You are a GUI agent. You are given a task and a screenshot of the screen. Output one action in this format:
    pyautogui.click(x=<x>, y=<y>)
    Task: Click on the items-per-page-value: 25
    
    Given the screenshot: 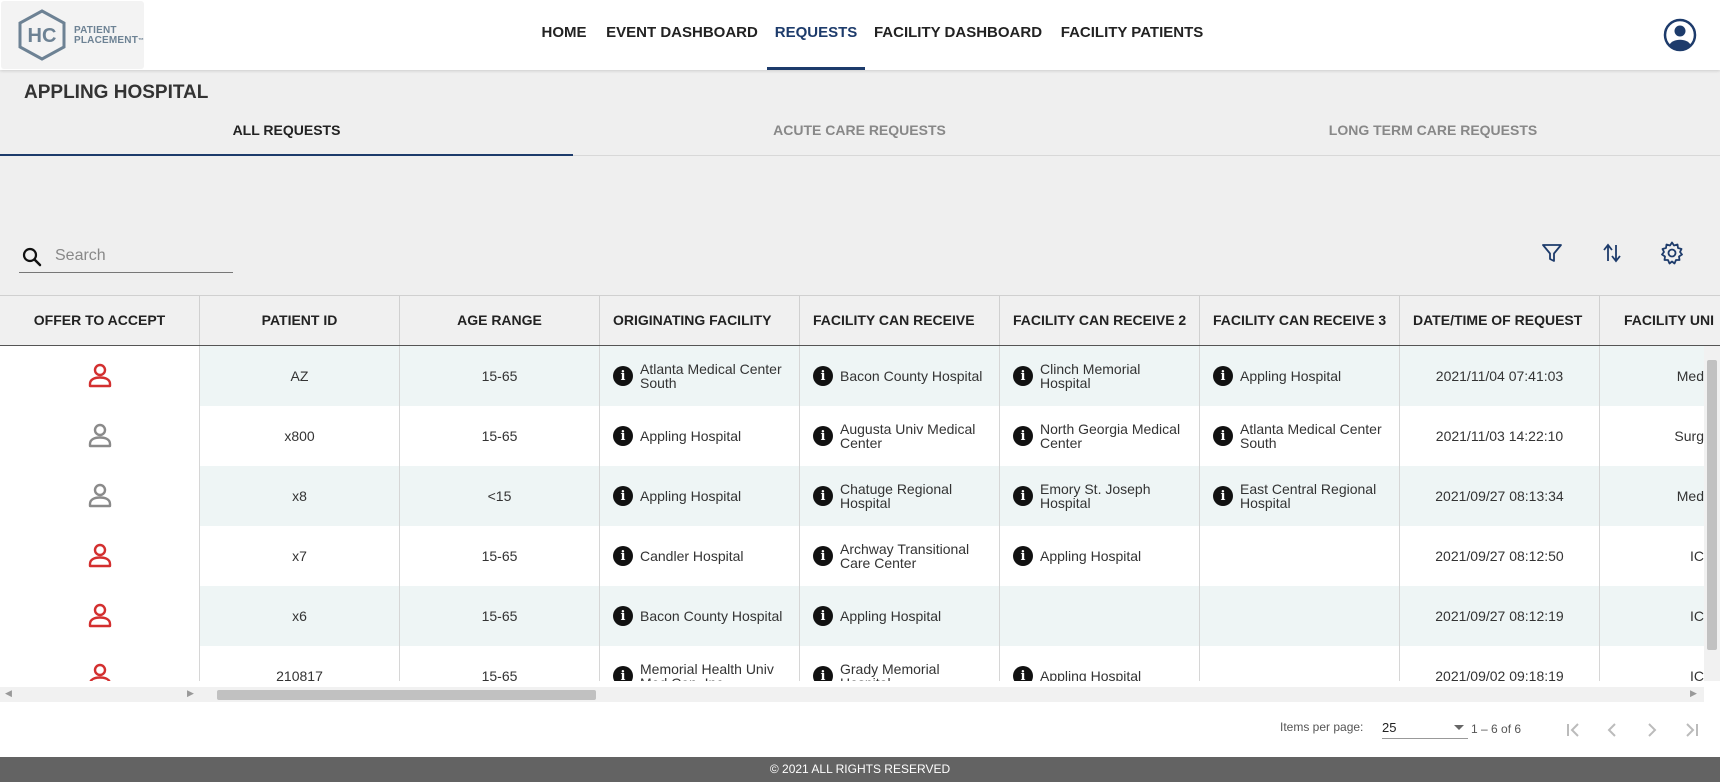 What is the action you would take?
    pyautogui.click(x=1389, y=727)
    